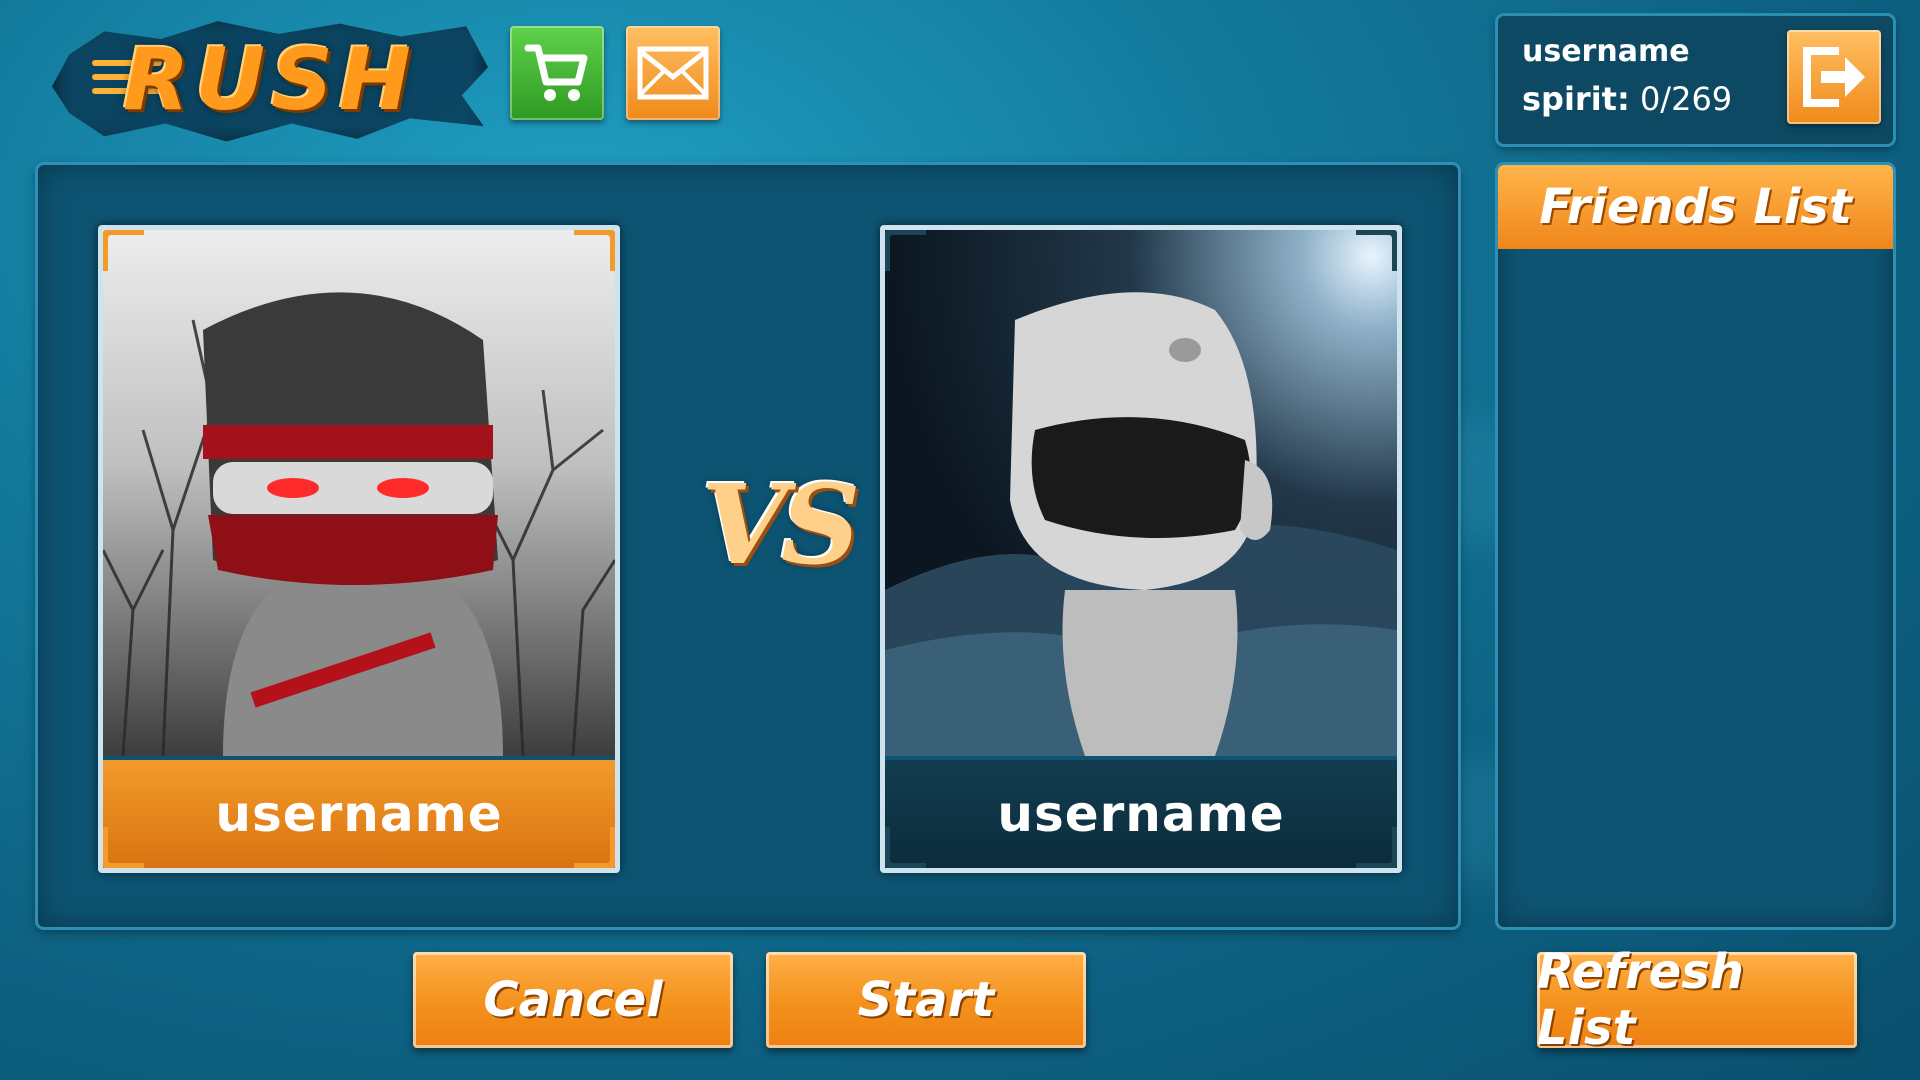  Describe the element at coordinates (1697, 1000) in the screenshot. I see `refresh-list-button: Refresh List` at that location.